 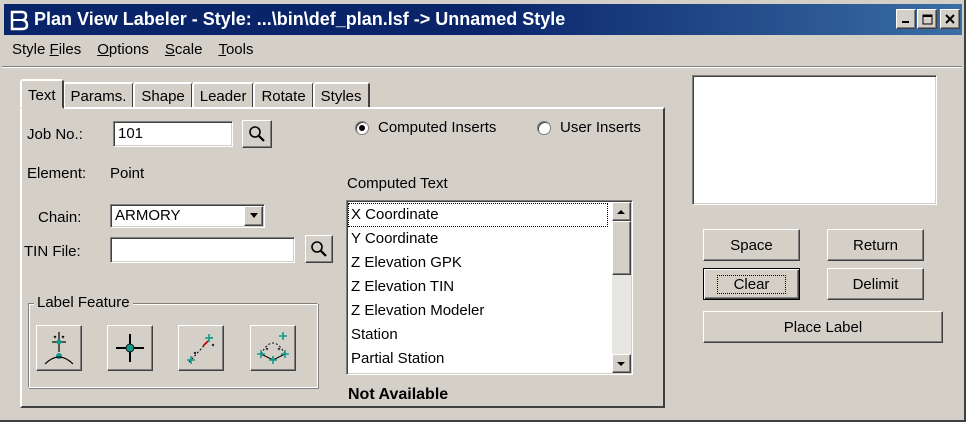 I want to click on list-item: Z Elevation GPK, so click(x=479, y=263).